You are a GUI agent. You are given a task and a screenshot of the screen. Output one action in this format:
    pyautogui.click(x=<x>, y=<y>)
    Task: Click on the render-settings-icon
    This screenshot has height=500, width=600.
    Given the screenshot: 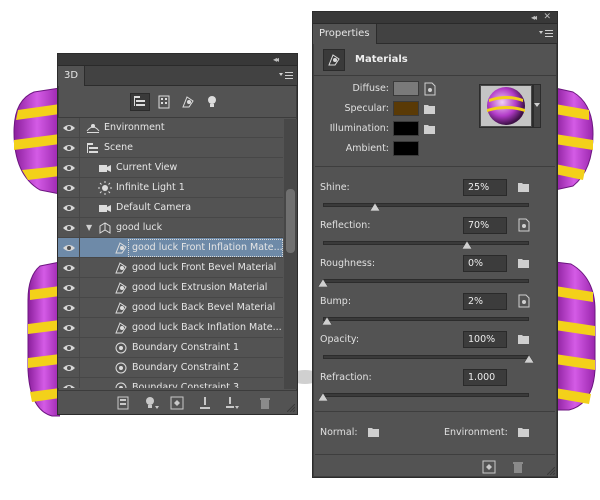 What is the action you would take?
    pyautogui.click(x=489, y=467)
    